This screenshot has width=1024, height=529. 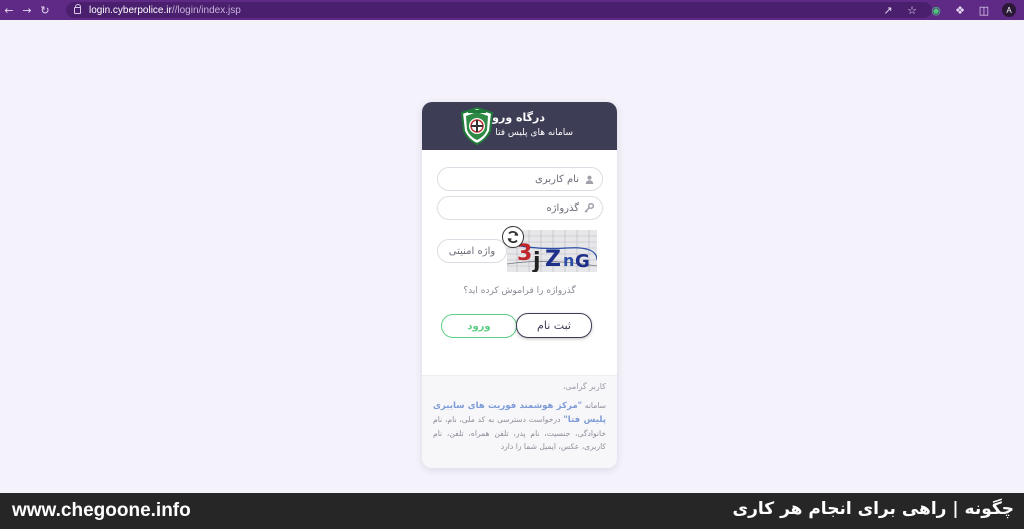 What do you see at coordinates (499, 10) in the screenshot?
I see `address-bar: login.cyberpolice.ir//login/index.jsp` at bounding box center [499, 10].